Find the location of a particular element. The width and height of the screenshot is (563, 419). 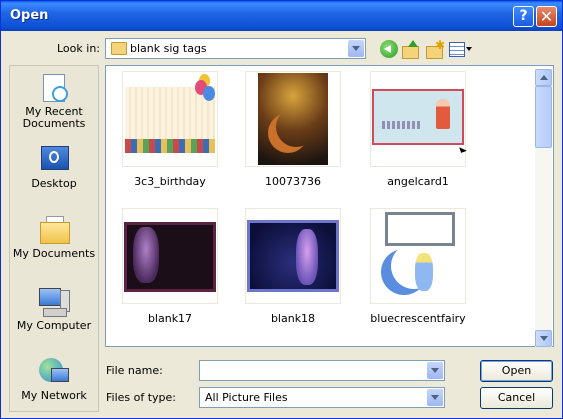

desktop-icon is located at coordinates (54, 161).